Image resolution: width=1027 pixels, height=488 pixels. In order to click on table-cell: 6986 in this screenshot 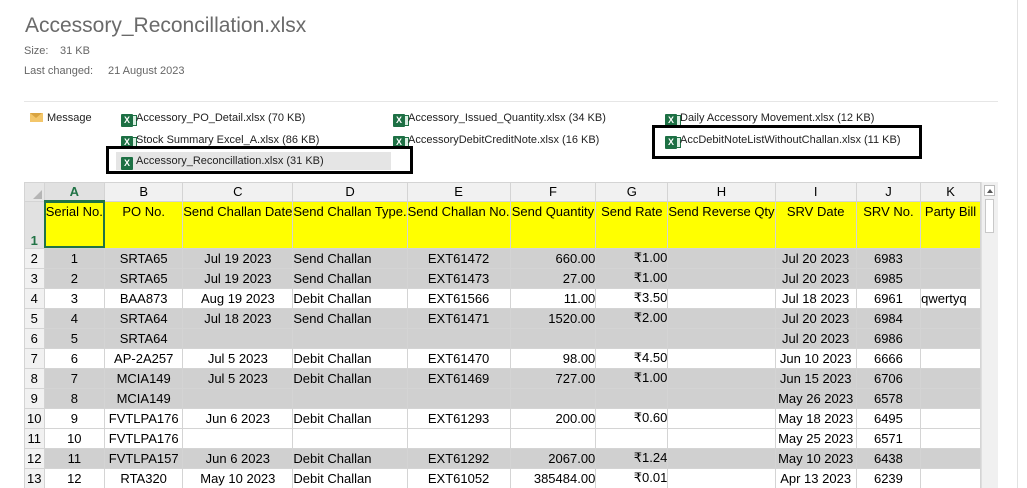, I will do `click(888, 338)`.